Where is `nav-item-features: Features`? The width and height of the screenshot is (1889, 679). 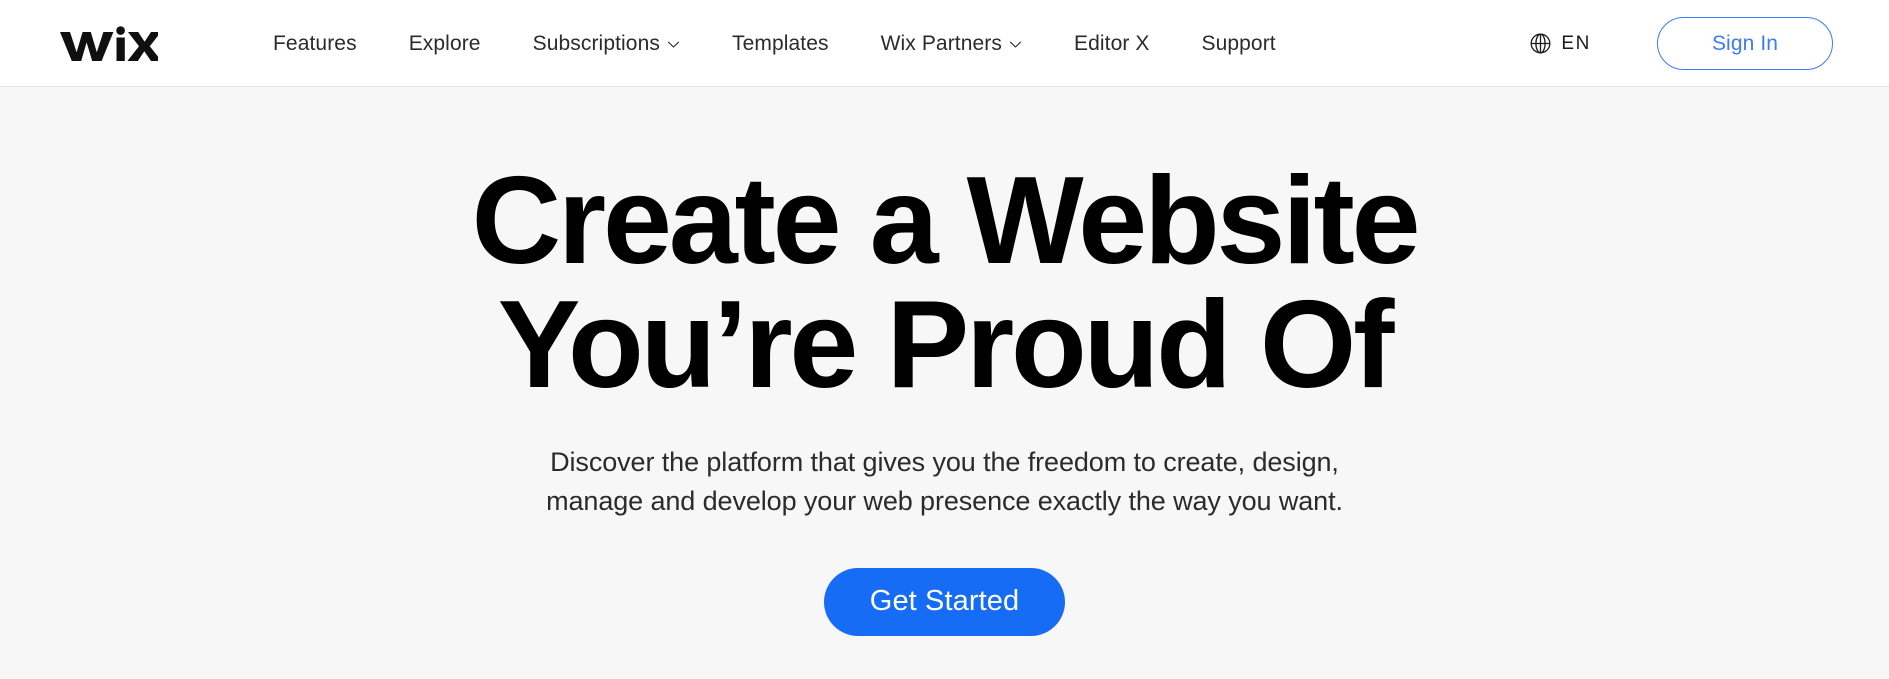 nav-item-features: Features is located at coordinates (315, 43).